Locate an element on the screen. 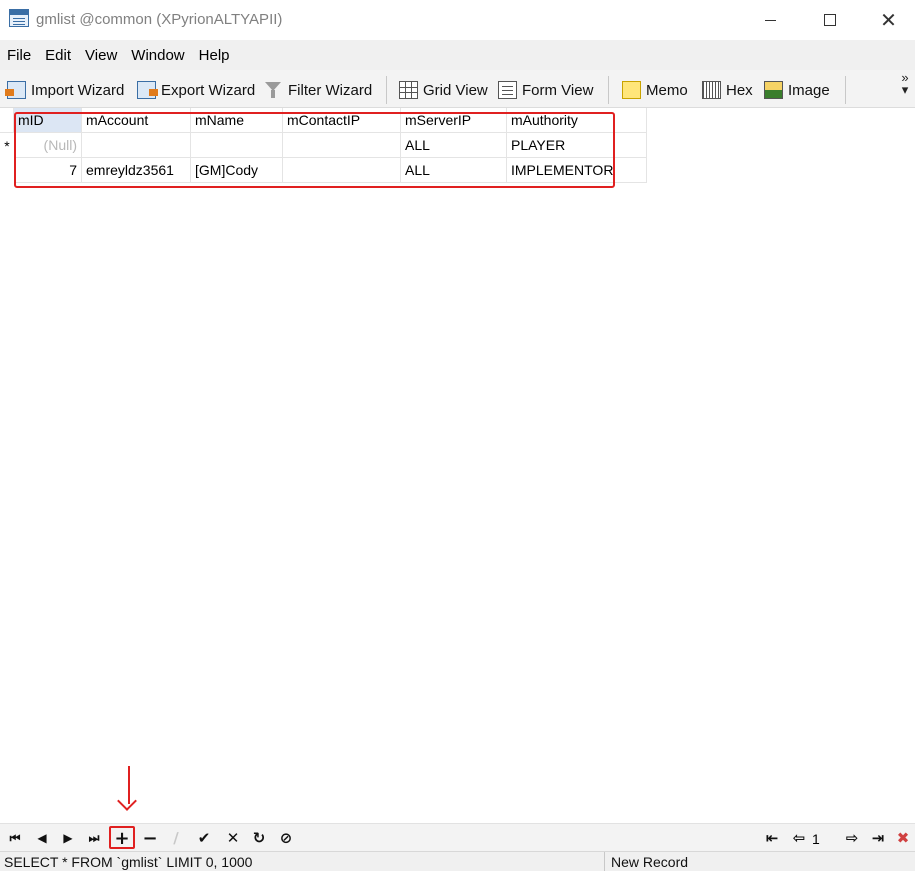 The width and height of the screenshot is (915, 871). column-header-maccount: mAccount is located at coordinates (136, 120).